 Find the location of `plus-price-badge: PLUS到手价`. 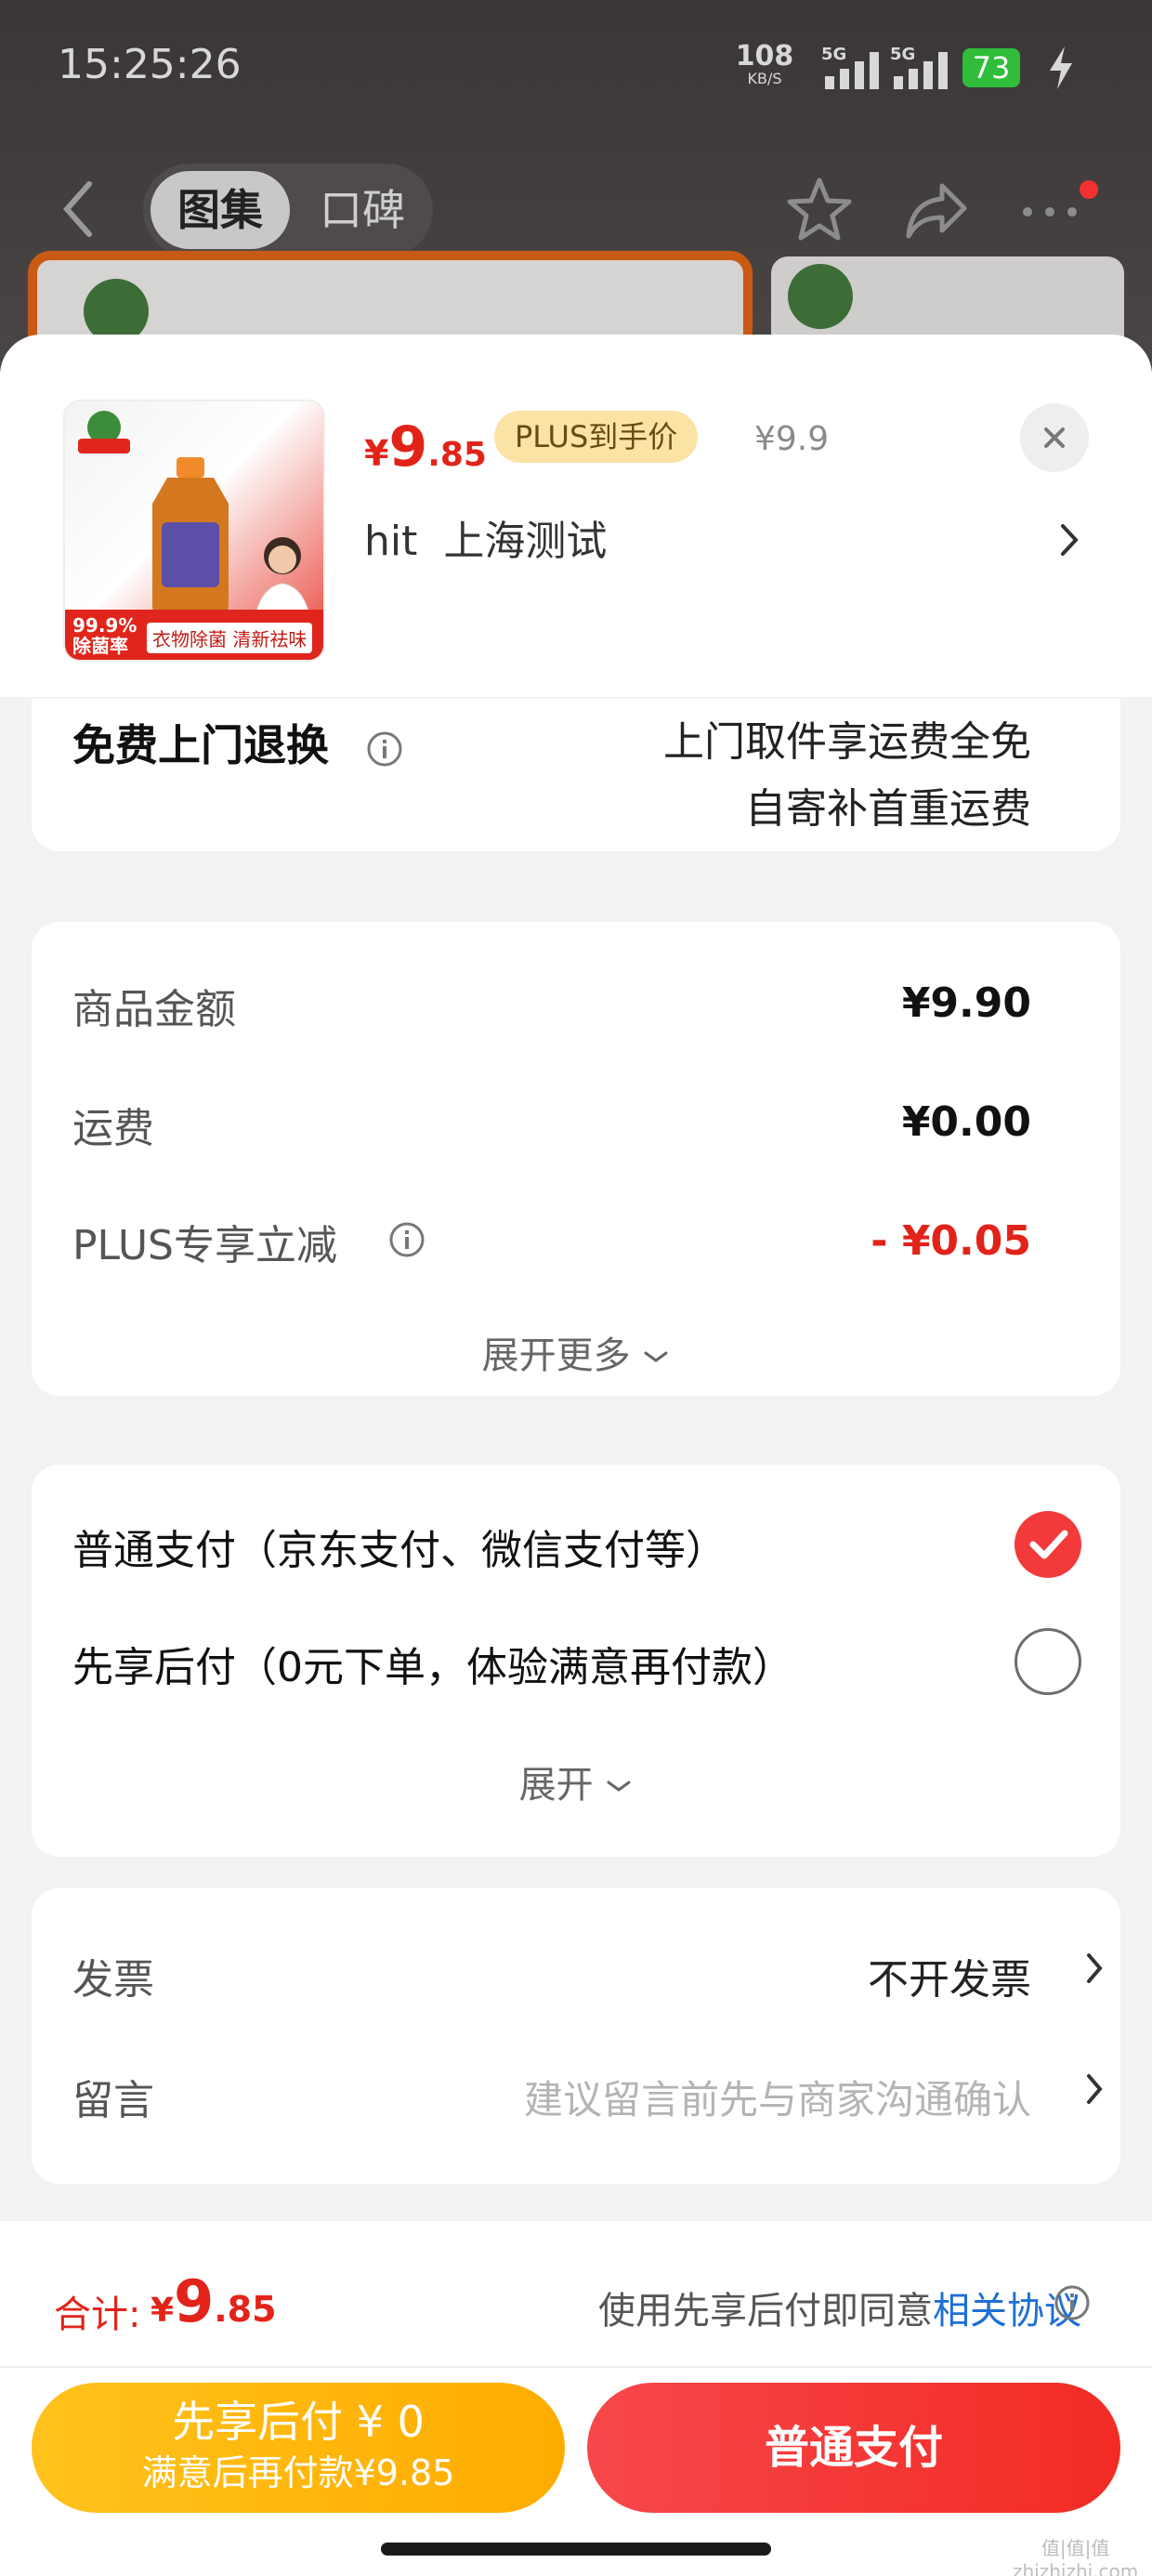

plus-price-badge: PLUS到手价 is located at coordinates (596, 437).